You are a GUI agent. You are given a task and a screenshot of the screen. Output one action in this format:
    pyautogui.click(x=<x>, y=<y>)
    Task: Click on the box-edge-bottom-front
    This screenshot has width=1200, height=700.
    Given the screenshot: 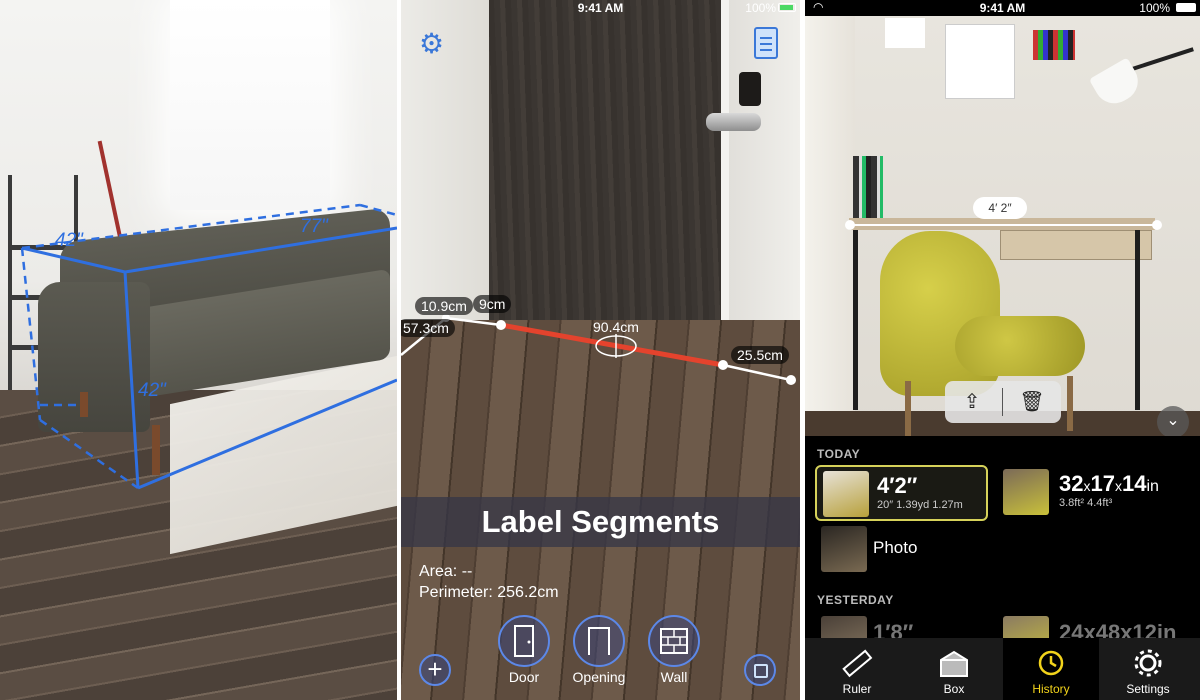 What is the action you would take?
    pyautogui.click(x=267, y=434)
    